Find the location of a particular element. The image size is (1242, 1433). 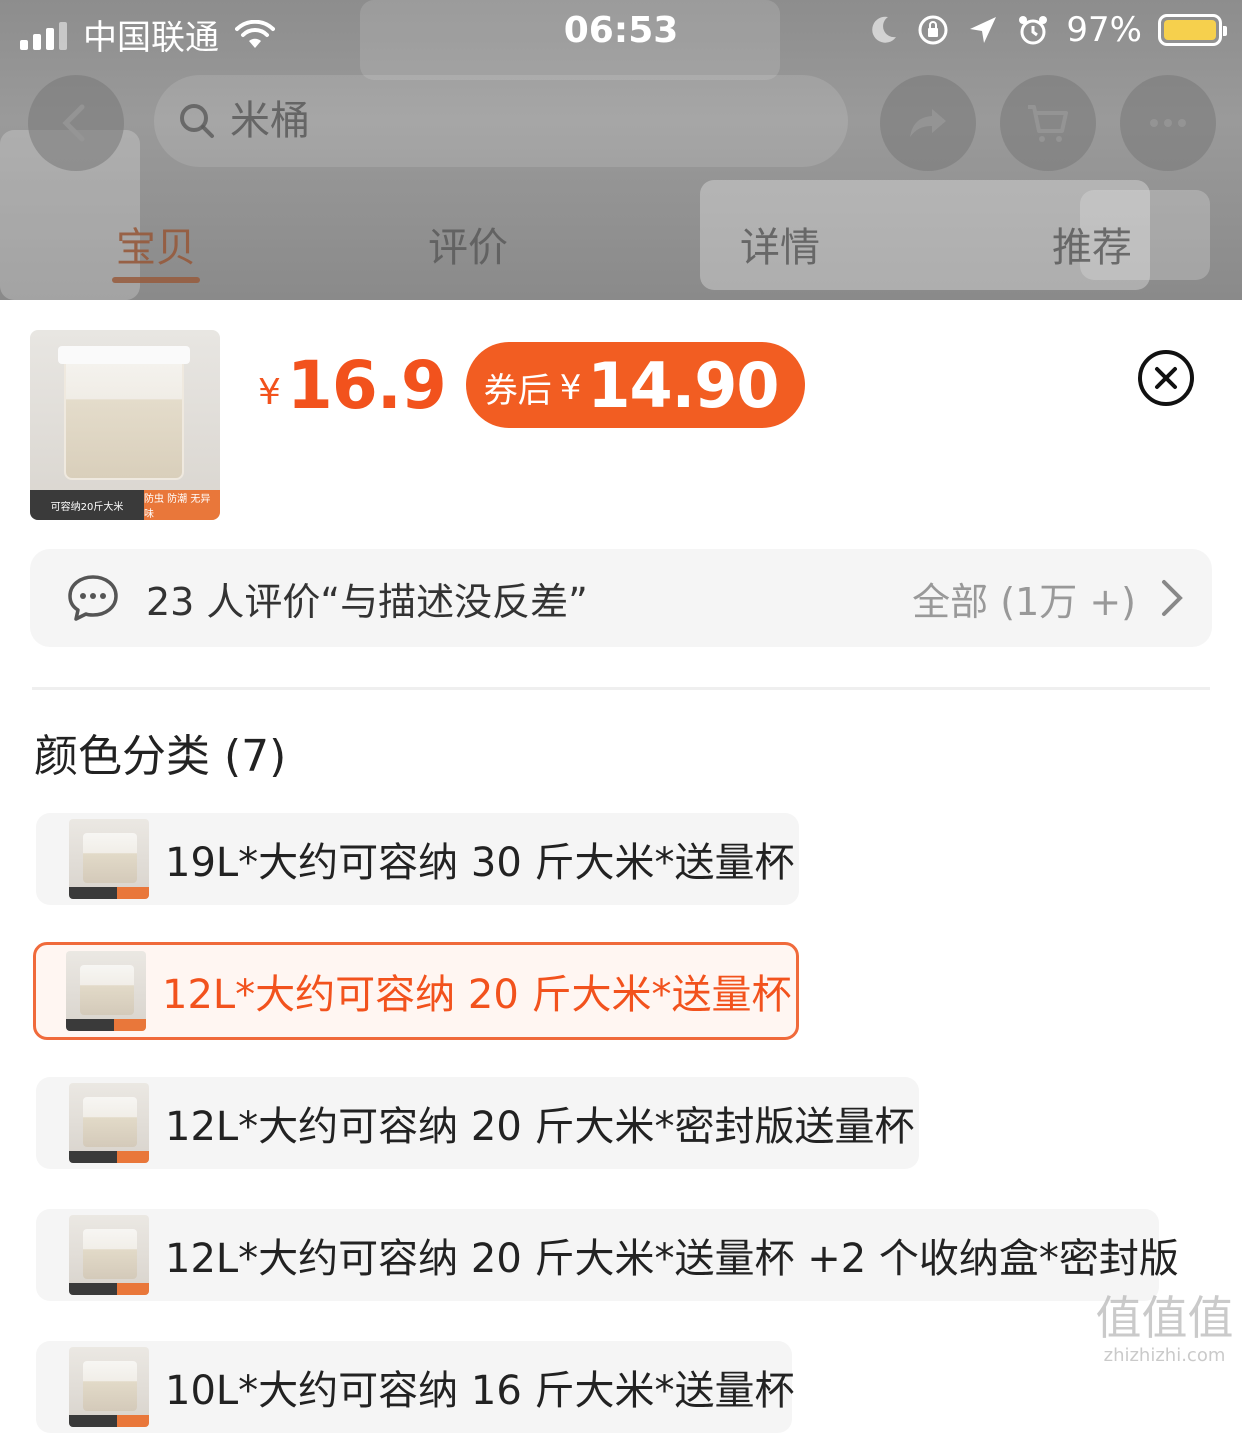

sku-option: 10L*大约可容纳 16 斤大米*送量杯 is located at coordinates (415, 1387).